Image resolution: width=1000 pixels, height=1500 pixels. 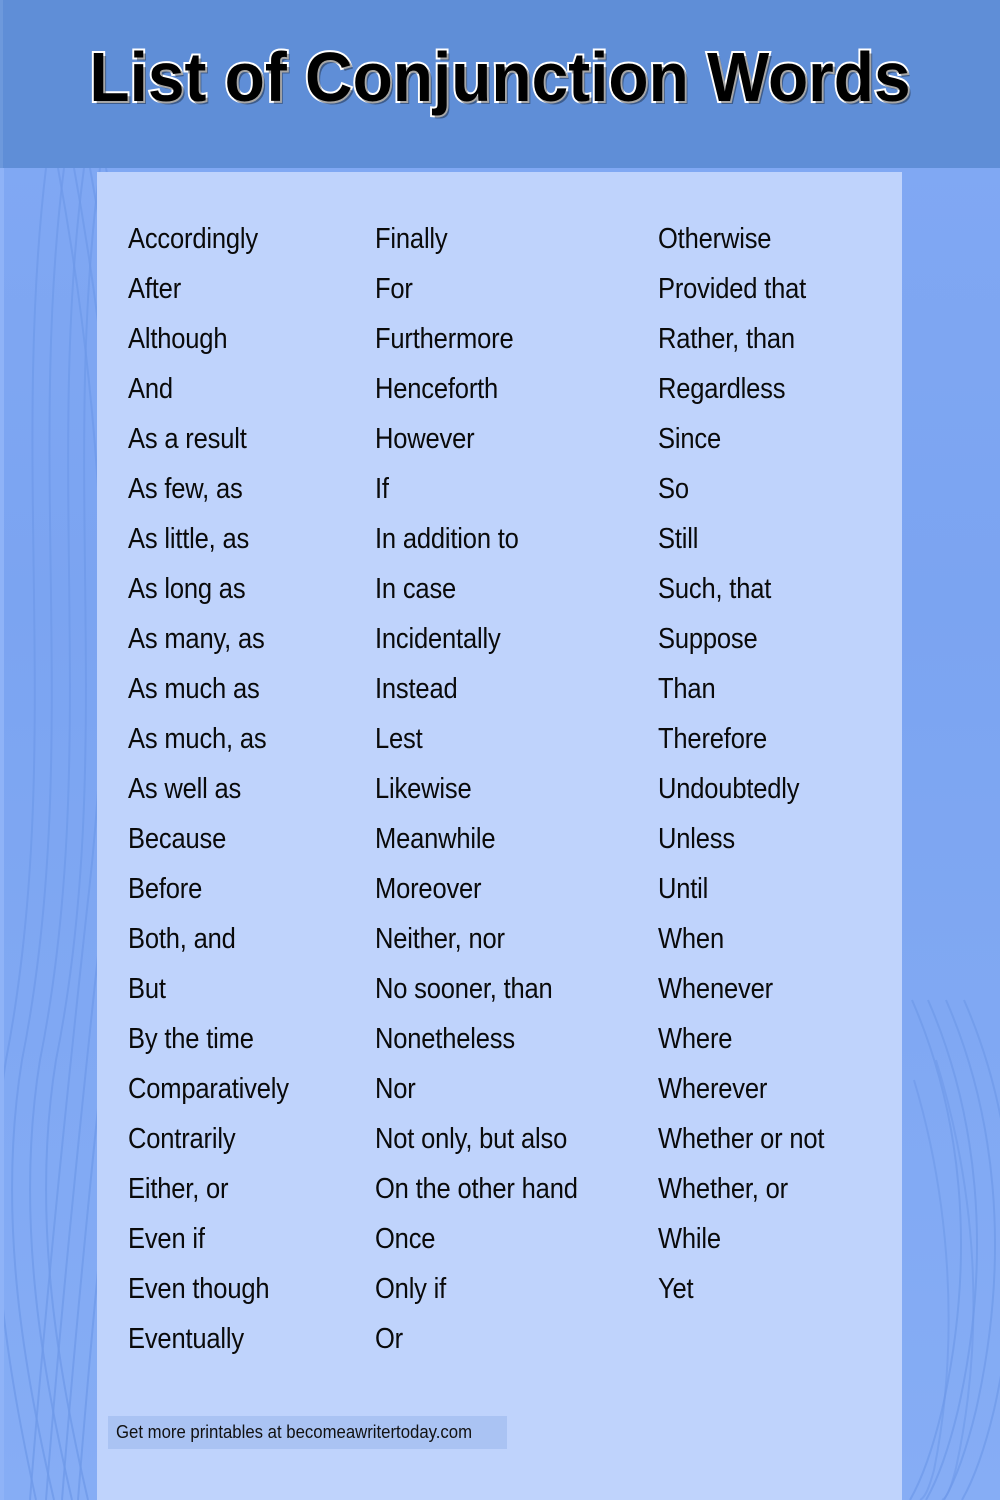 I want to click on conjunction-word: Wherever, so click(x=712, y=1089).